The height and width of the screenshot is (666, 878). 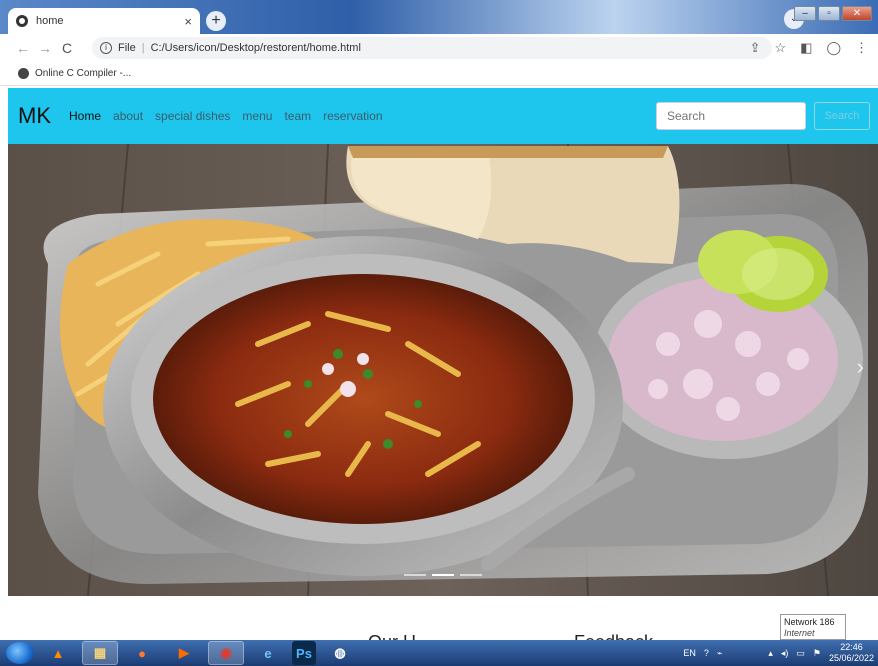 I want to click on share-icon: ⇪, so click(x=755, y=48).